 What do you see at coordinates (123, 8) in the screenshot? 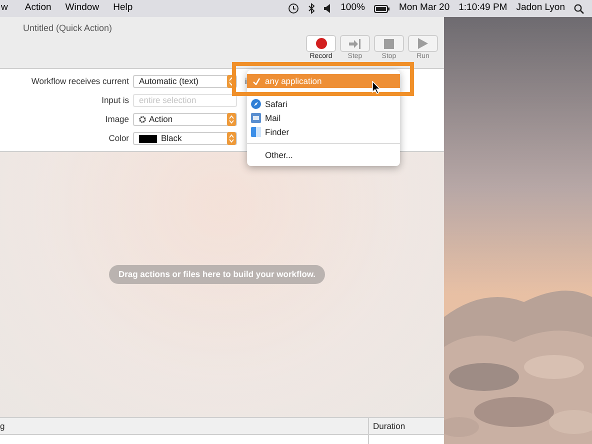
I see `menu-title: Help` at bounding box center [123, 8].